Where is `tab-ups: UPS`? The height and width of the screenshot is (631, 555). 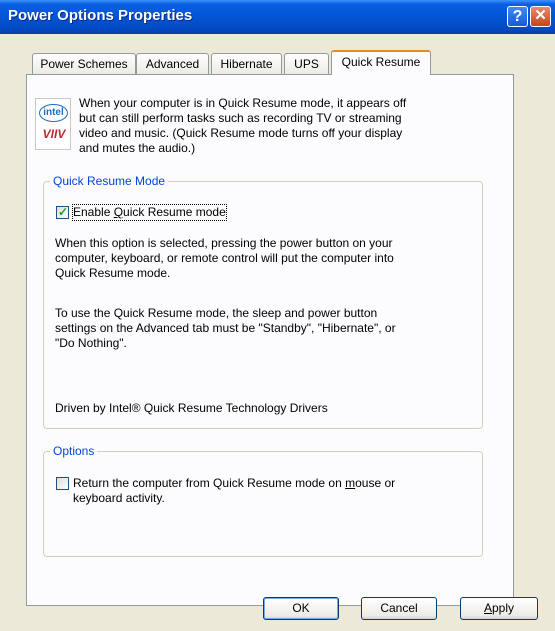
tab-ups: UPS is located at coordinates (306, 63).